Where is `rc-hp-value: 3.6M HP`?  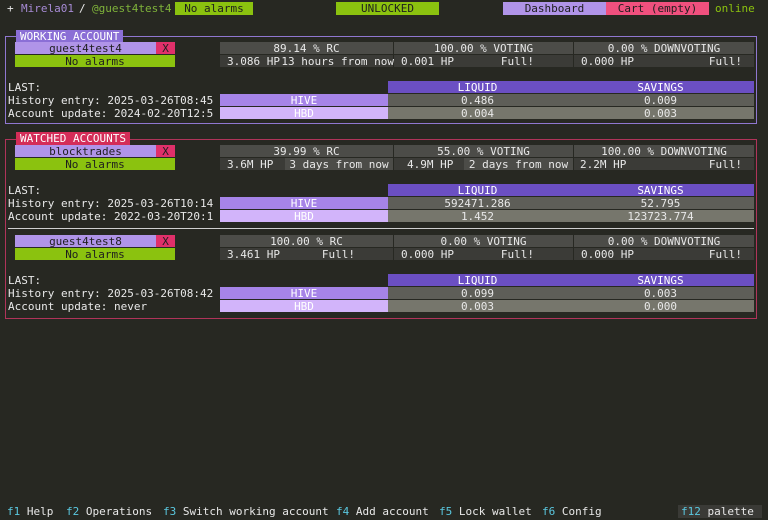 rc-hp-value: 3.6M HP is located at coordinates (250, 164).